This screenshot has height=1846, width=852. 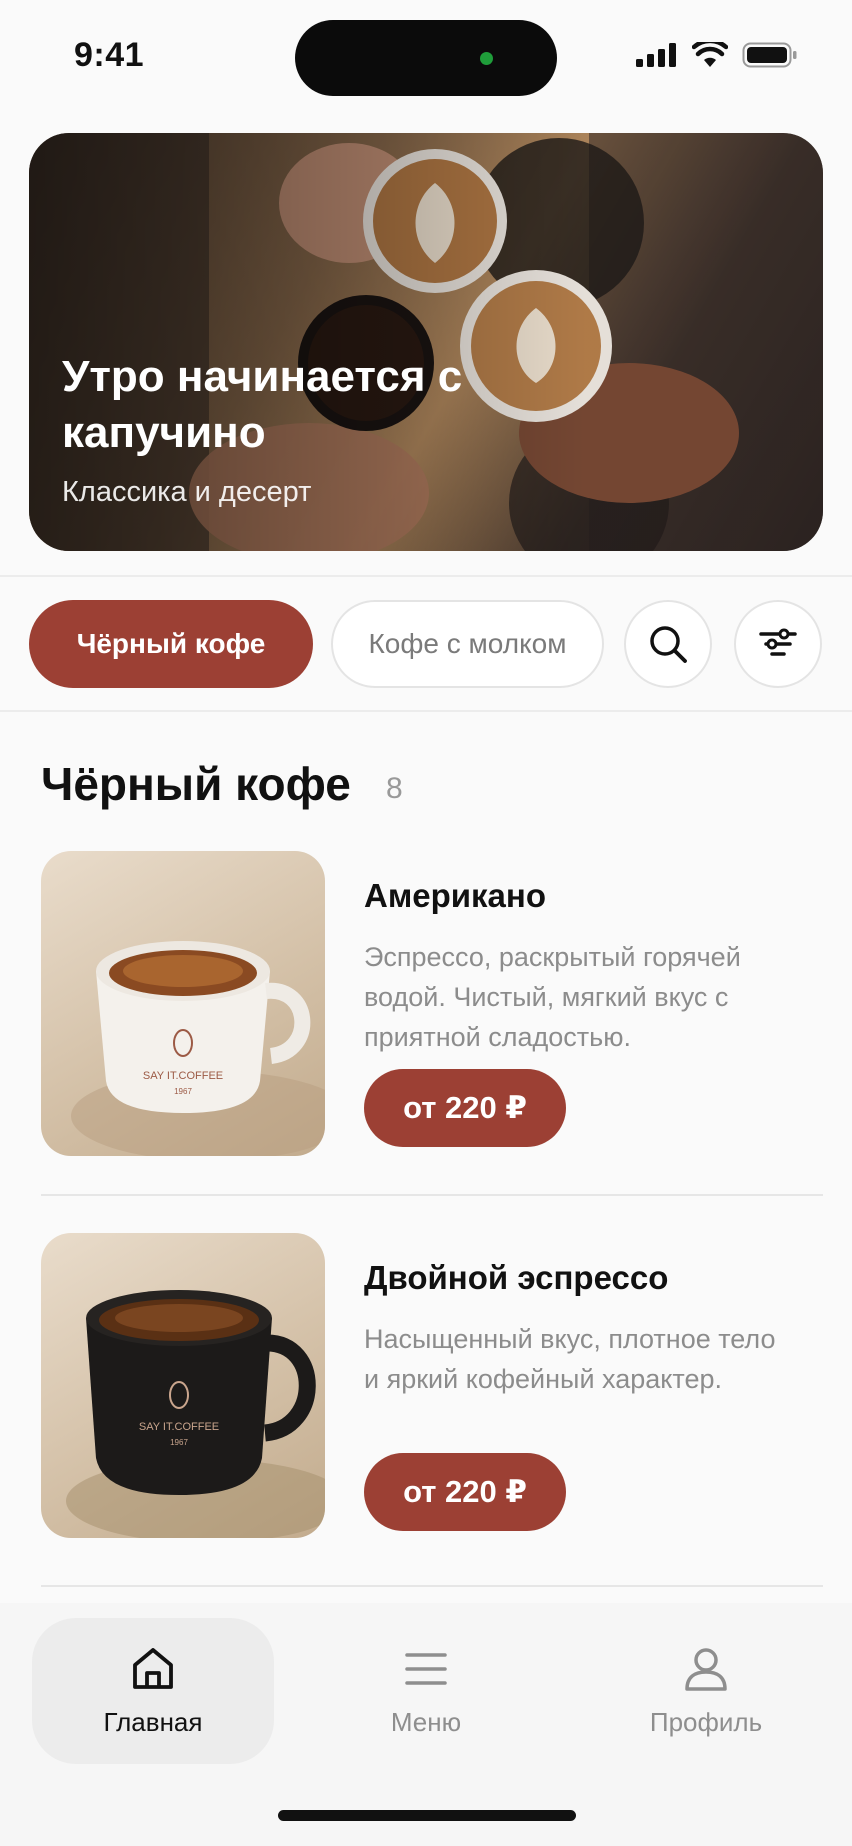 I want to click on tab-home-label: Главная, so click(x=153, y=1721).